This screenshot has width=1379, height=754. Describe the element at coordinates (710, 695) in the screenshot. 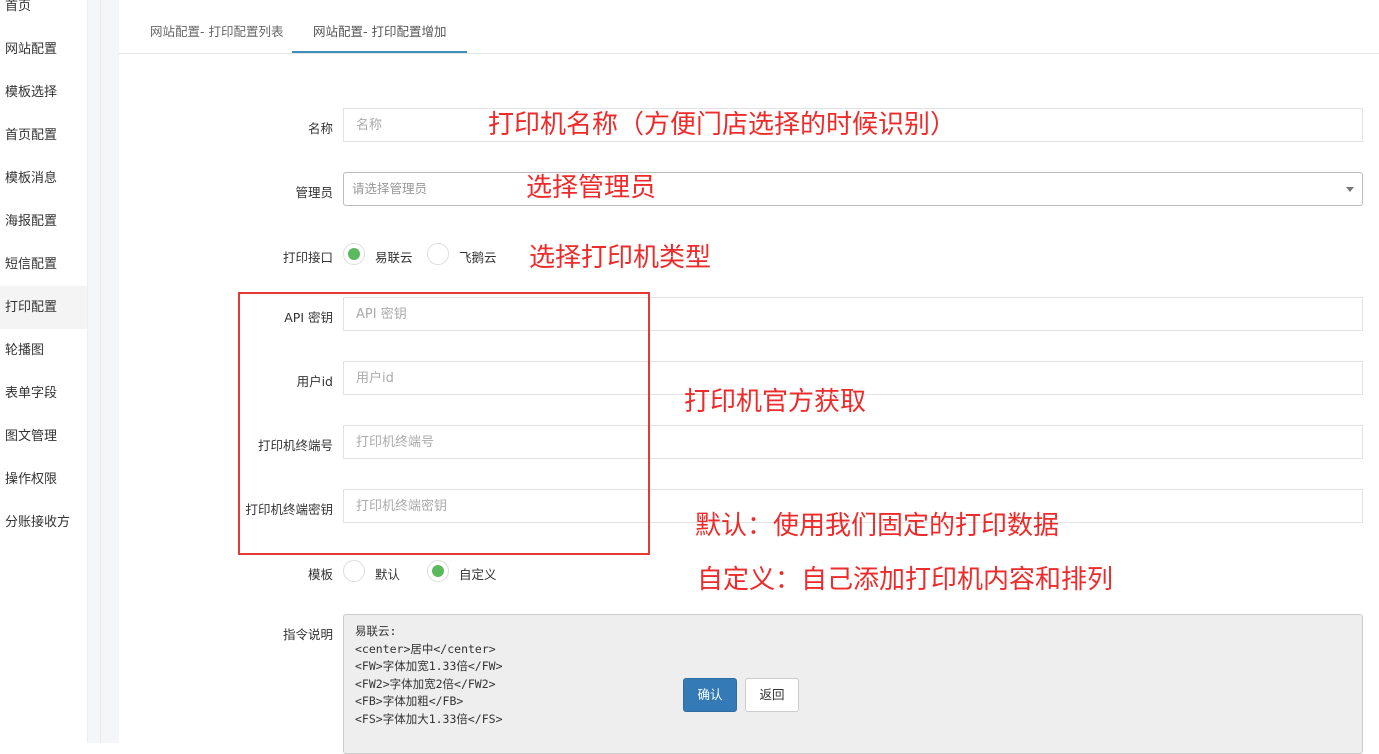

I see `confirm-button: 确认` at that location.